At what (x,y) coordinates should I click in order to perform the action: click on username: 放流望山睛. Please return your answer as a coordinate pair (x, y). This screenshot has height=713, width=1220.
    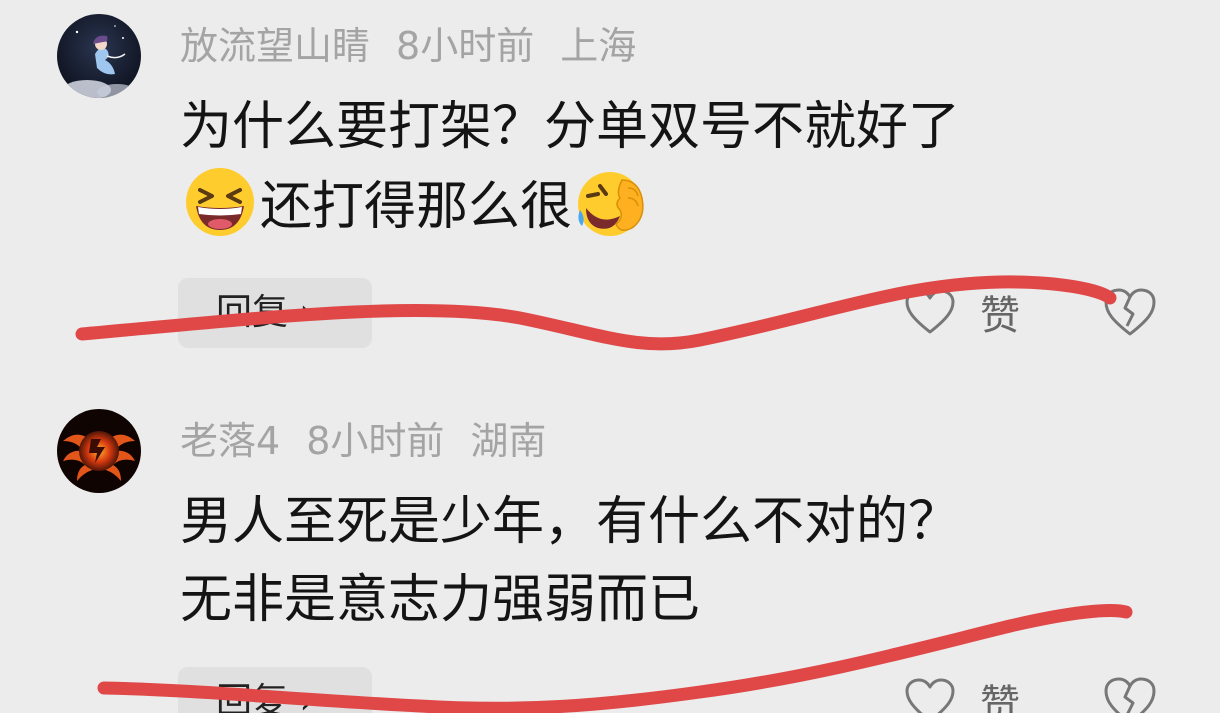
    Looking at the image, I should click on (275, 46).